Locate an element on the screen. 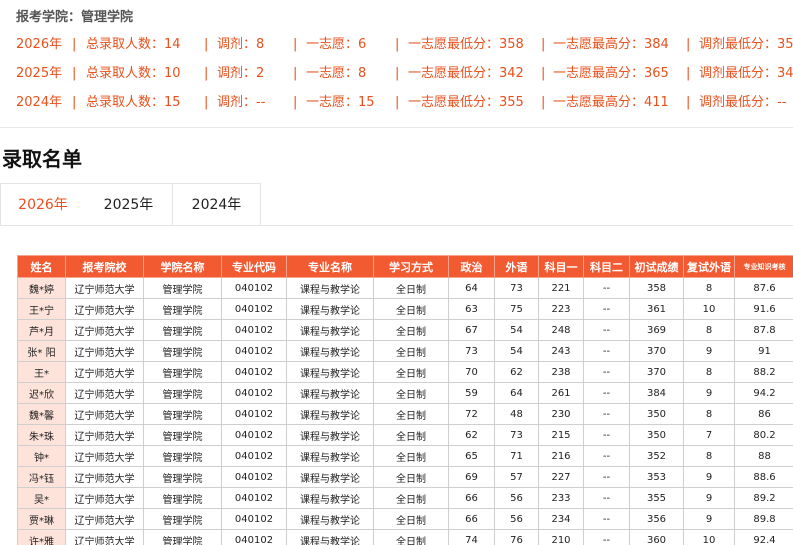  student-name-cell: 迟*欣 is located at coordinates (41, 393).